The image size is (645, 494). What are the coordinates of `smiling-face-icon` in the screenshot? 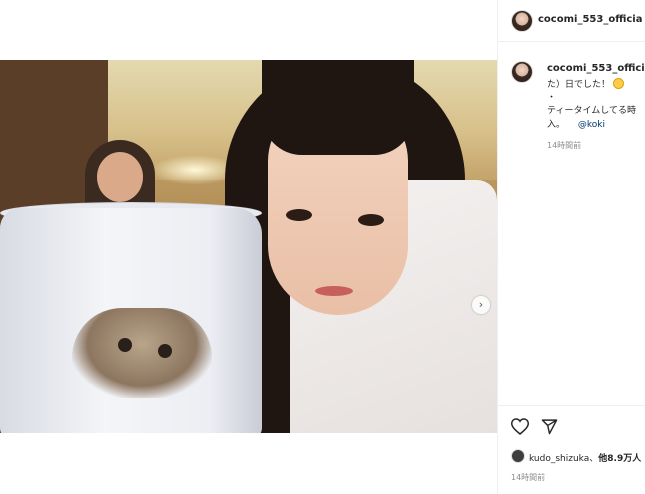 It's located at (618, 83).